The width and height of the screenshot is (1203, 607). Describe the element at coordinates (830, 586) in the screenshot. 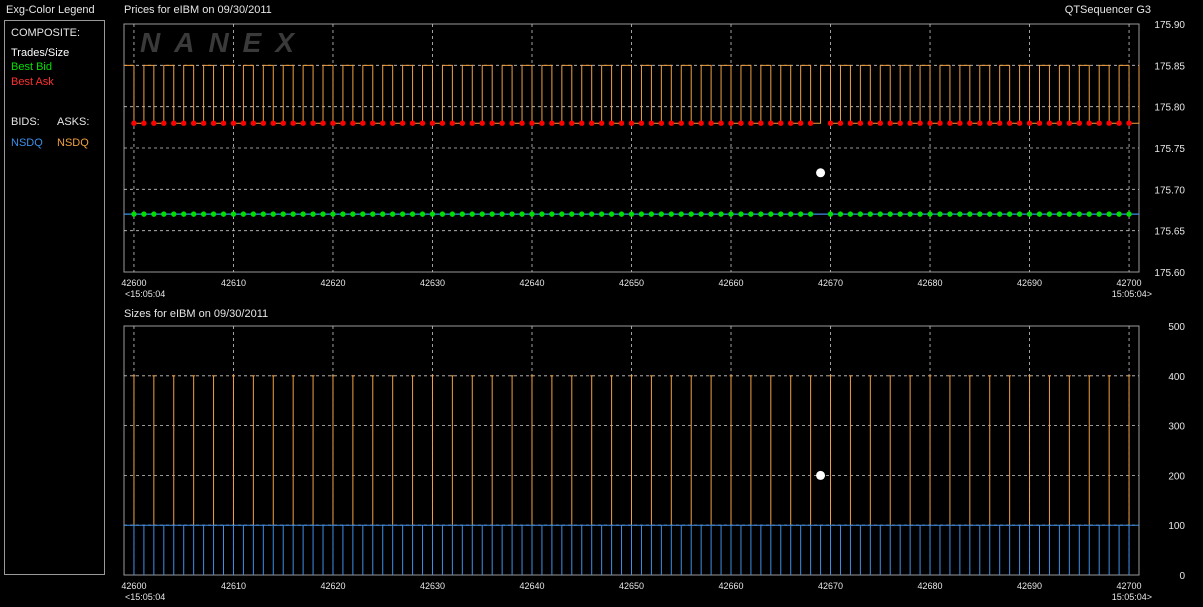

I see `size-x-tick-label: 42670` at that location.